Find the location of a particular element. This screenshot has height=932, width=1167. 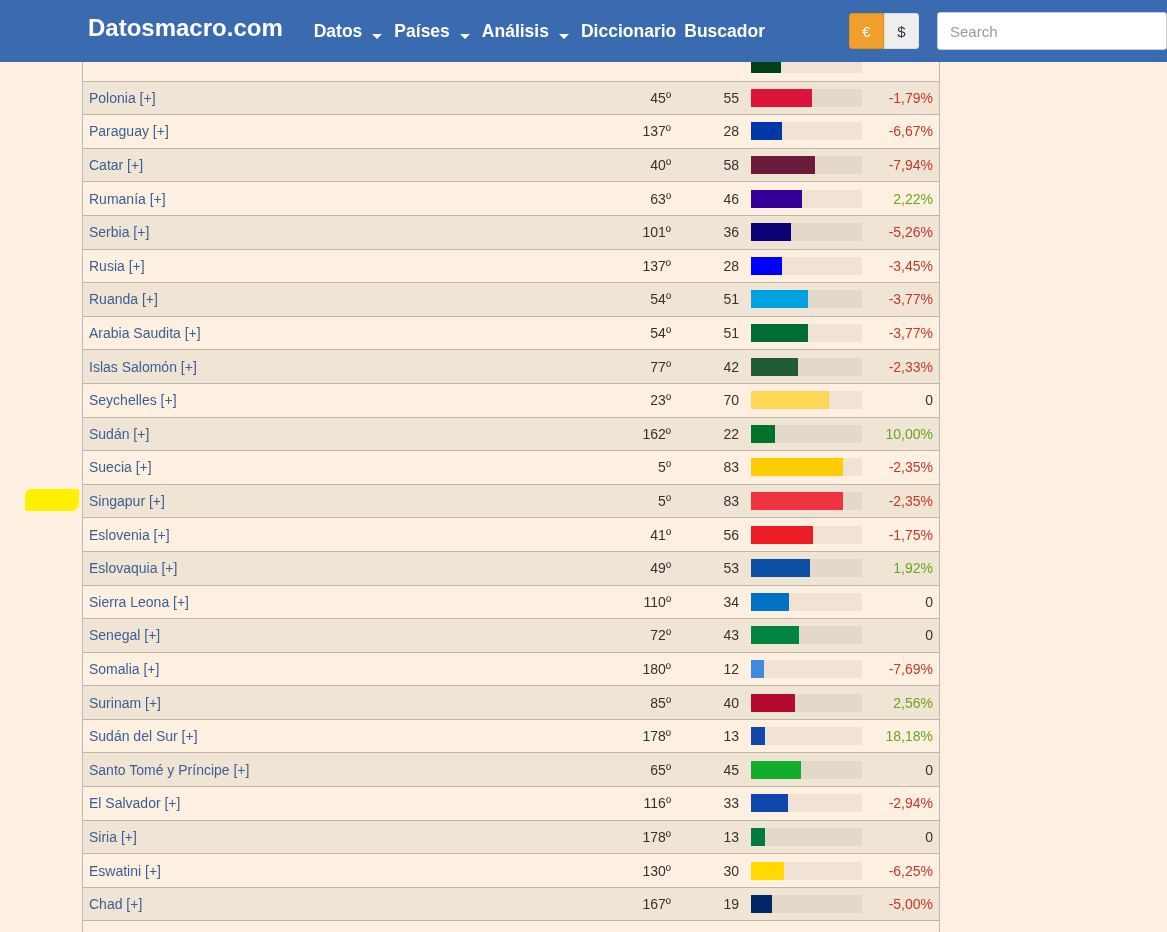

country-link: Sudán del Sur [+] is located at coordinates (326, 736).